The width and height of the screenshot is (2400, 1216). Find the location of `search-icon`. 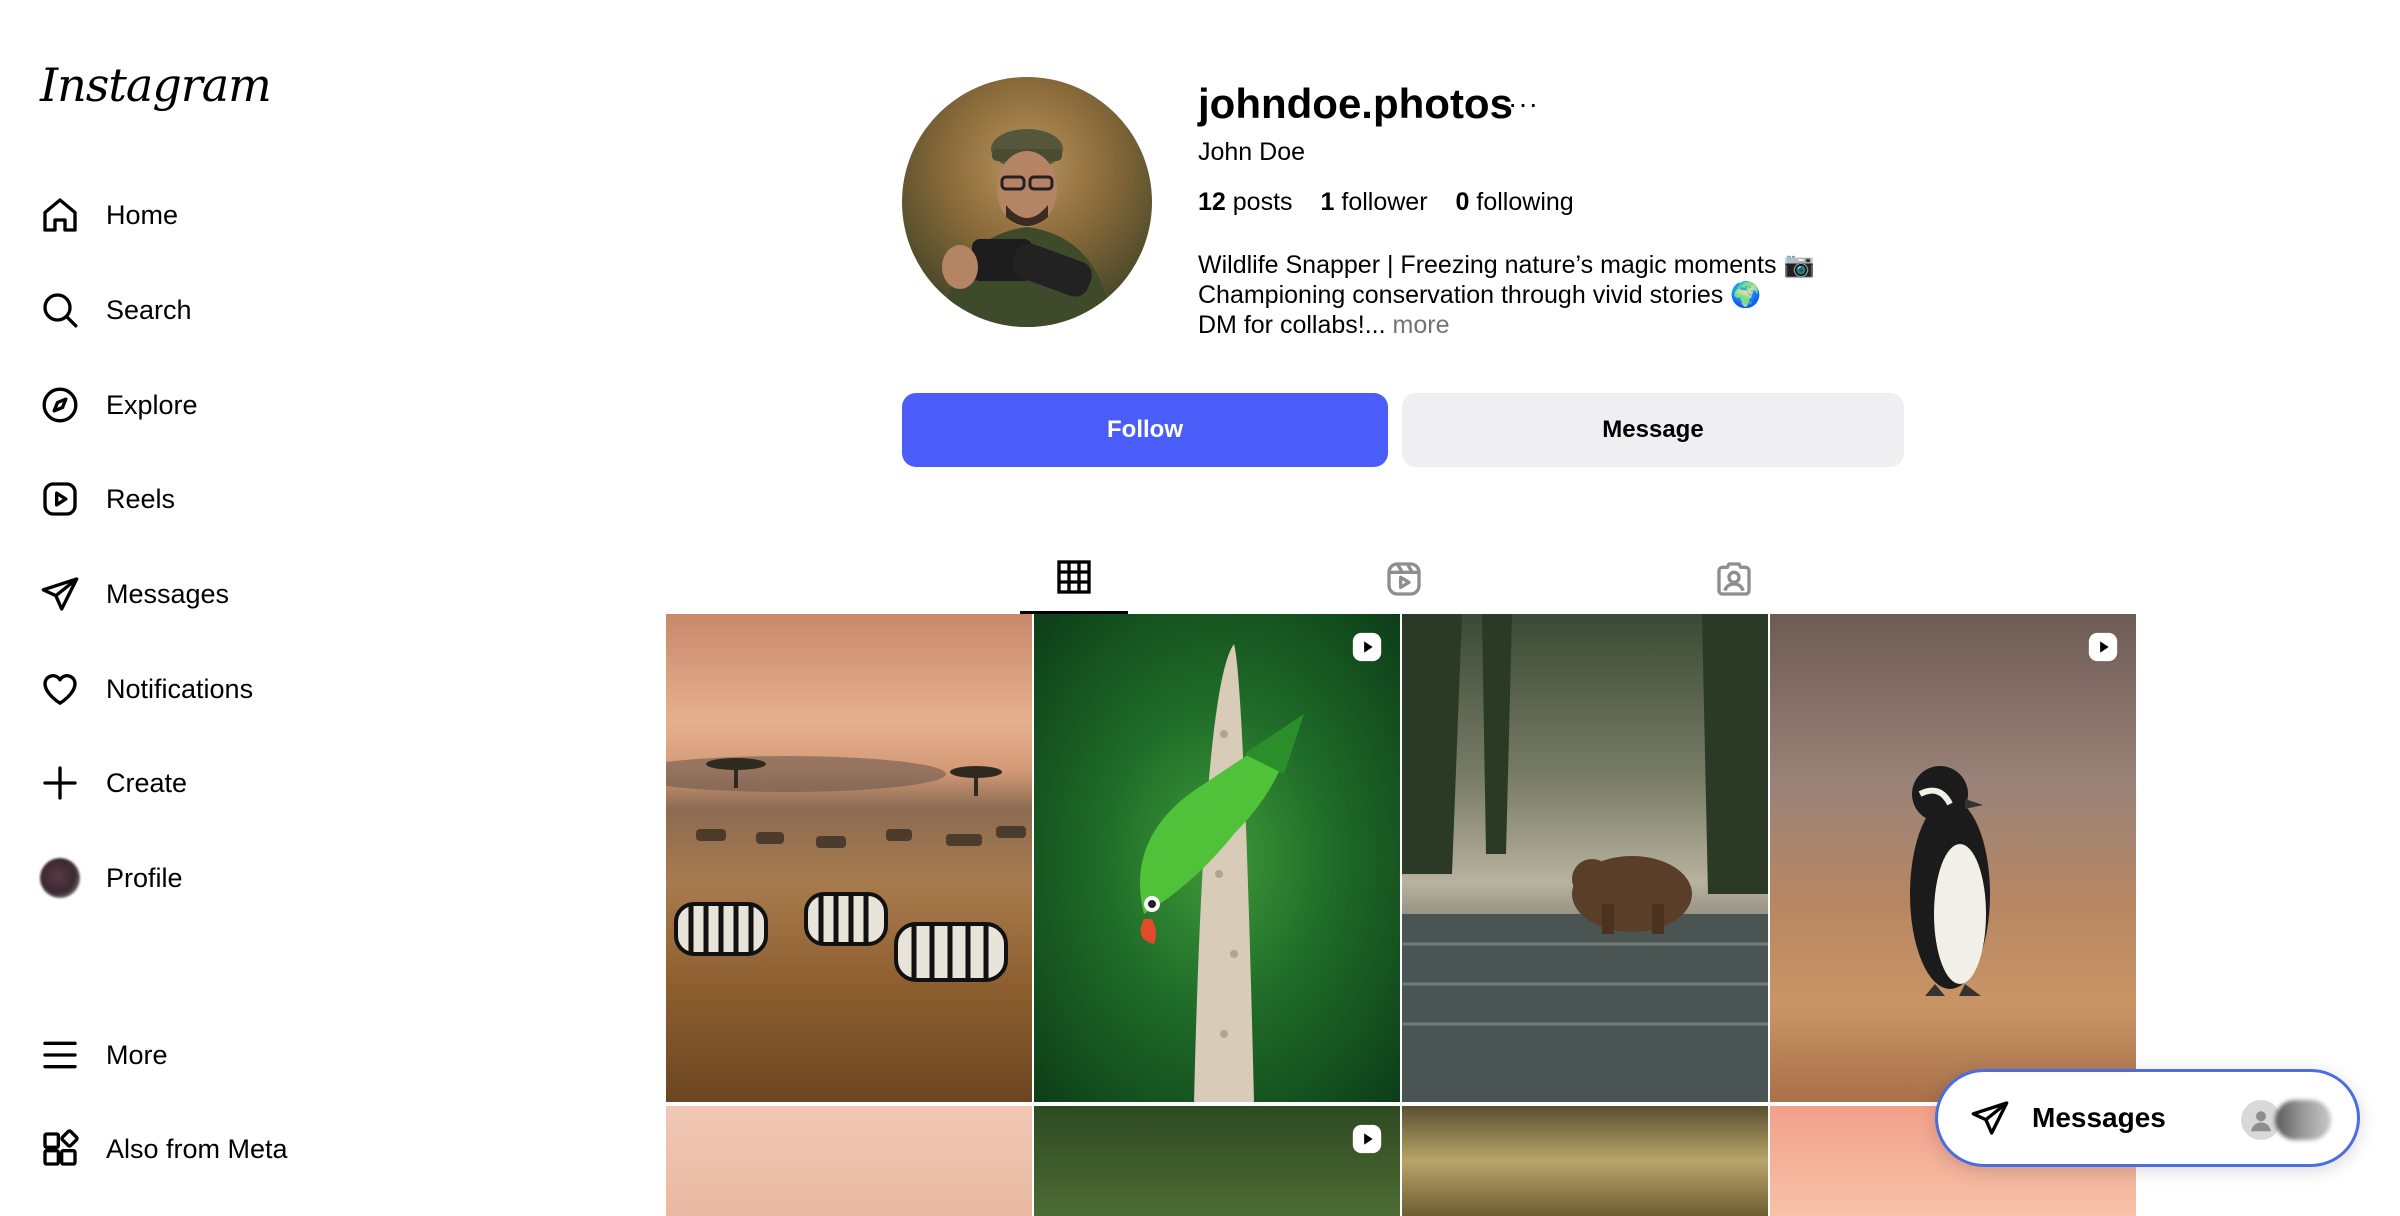

search-icon is located at coordinates (60, 310).